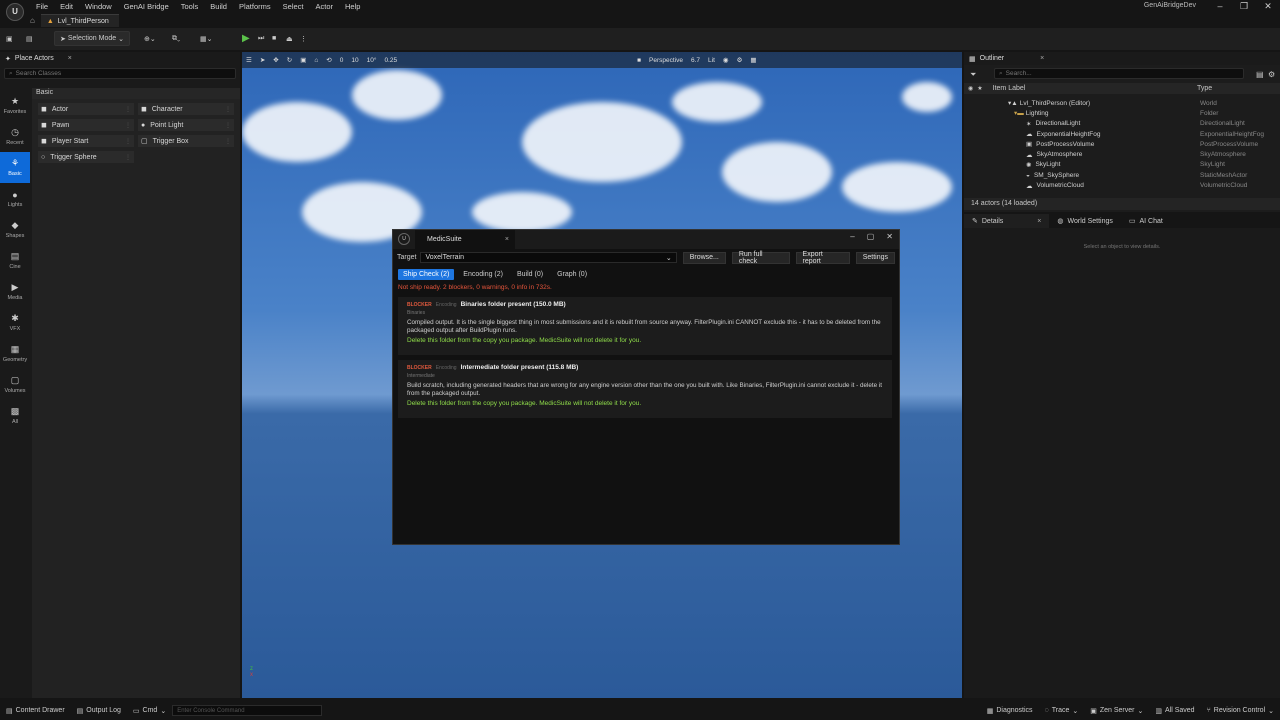 Image resolution: width=1280 pixels, height=720 pixels. What do you see at coordinates (293, 7) in the screenshot?
I see `menu-select: Select` at bounding box center [293, 7].